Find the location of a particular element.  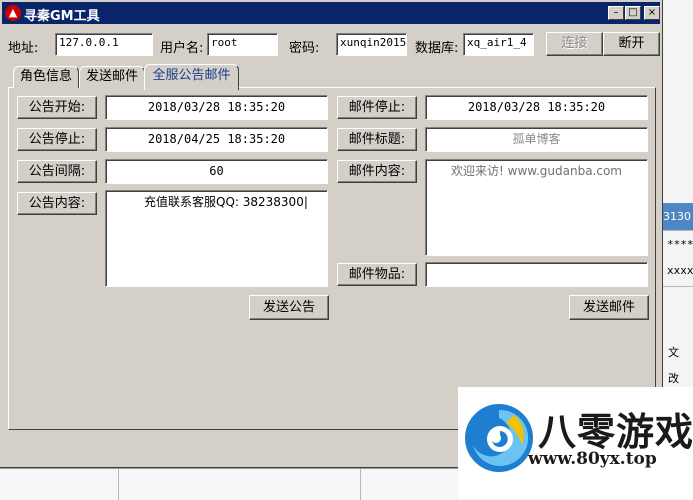

address-input: 127.0.0.1 is located at coordinates (104, 44).